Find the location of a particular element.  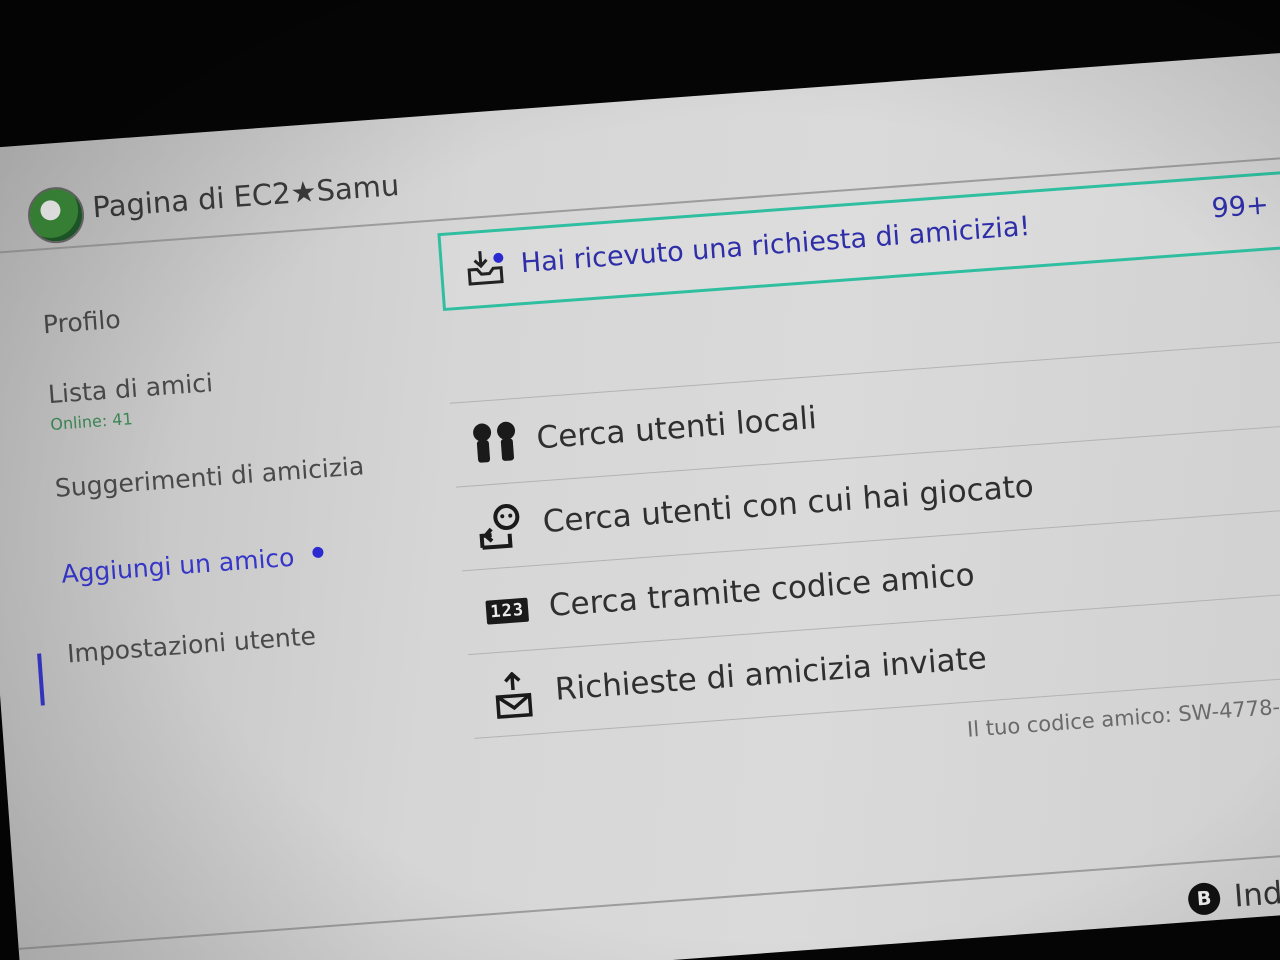

menu-label: Cerca utenti con cui hai giocato is located at coordinates (788, 504).